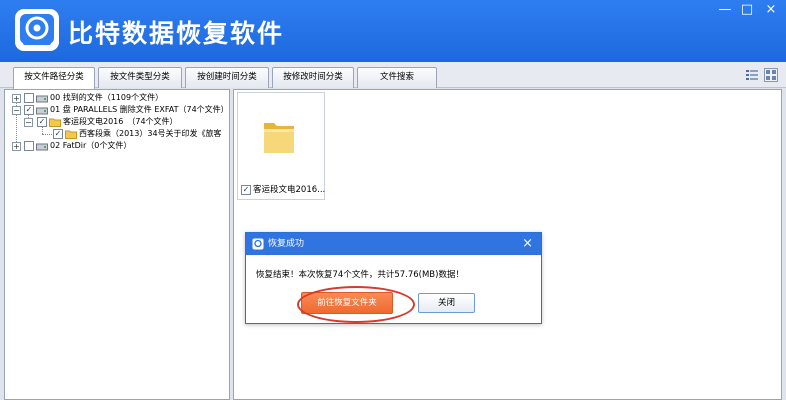 Image resolution: width=786 pixels, height=400 pixels. I want to click on list-view-icon, so click(752, 75).